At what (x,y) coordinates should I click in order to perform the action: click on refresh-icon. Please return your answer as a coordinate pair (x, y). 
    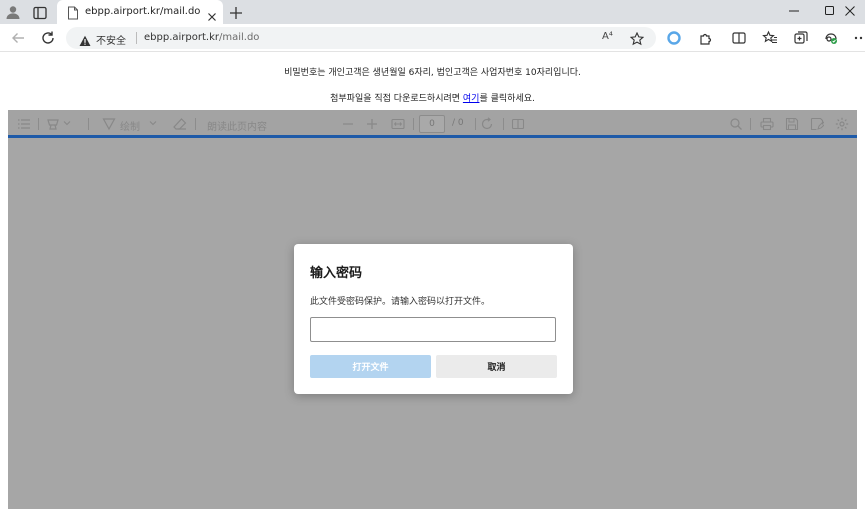
    Looking at the image, I should click on (48, 38).